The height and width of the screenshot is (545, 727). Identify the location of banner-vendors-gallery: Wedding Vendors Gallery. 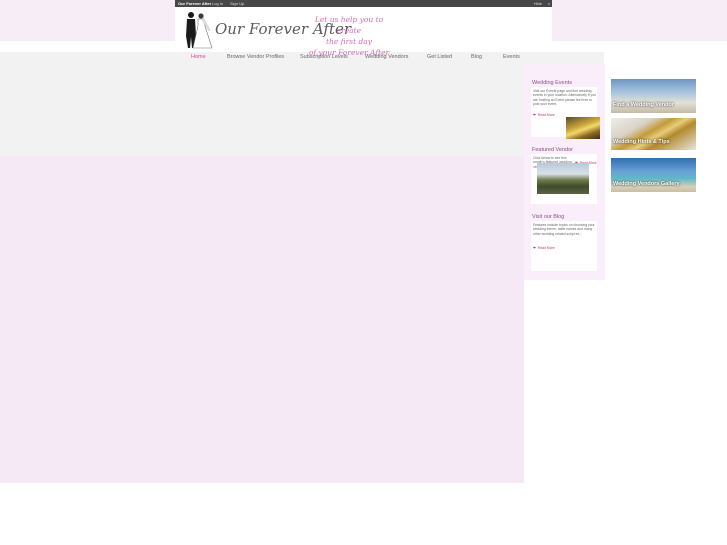
(653, 175).